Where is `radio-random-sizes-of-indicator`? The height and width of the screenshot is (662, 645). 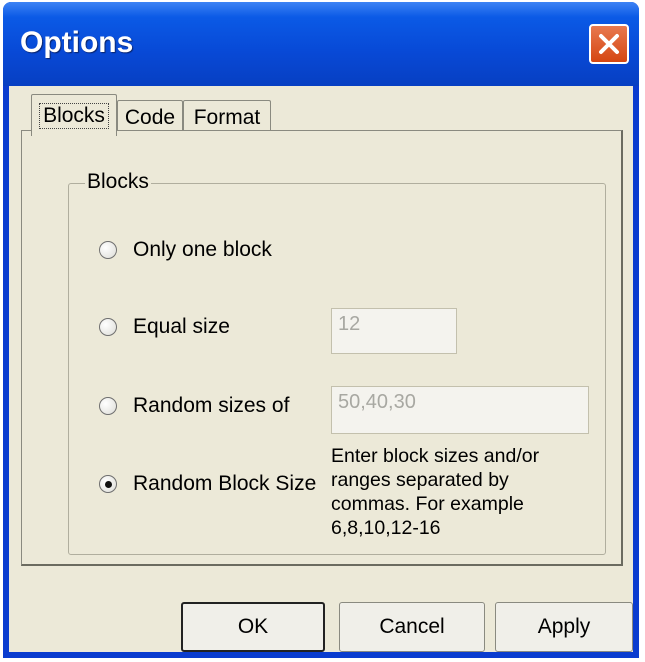
radio-random-sizes-of-indicator is located at coordinates (108, 406).